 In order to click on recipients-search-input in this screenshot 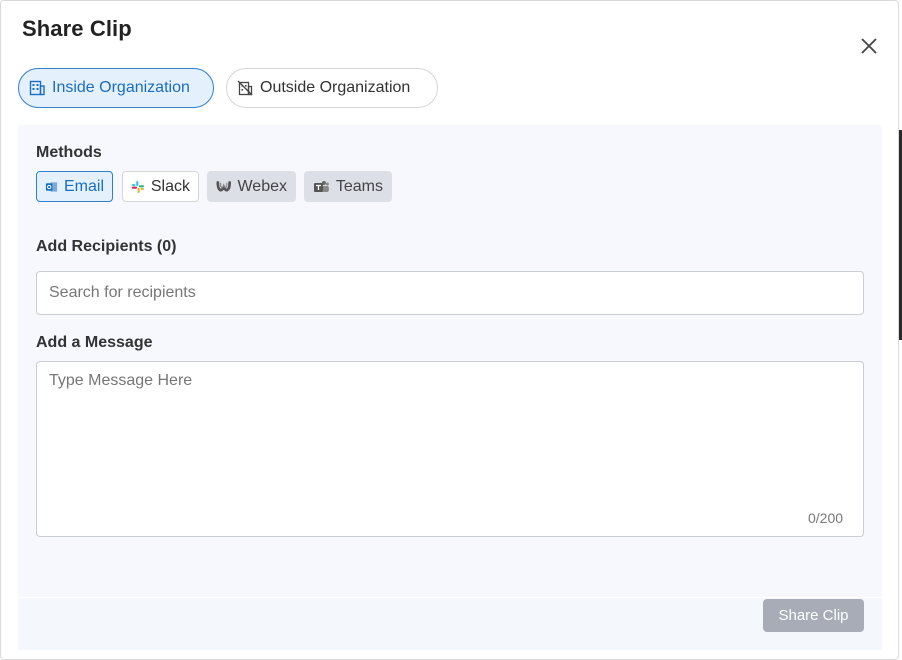, I will do `click(450, 293)`.